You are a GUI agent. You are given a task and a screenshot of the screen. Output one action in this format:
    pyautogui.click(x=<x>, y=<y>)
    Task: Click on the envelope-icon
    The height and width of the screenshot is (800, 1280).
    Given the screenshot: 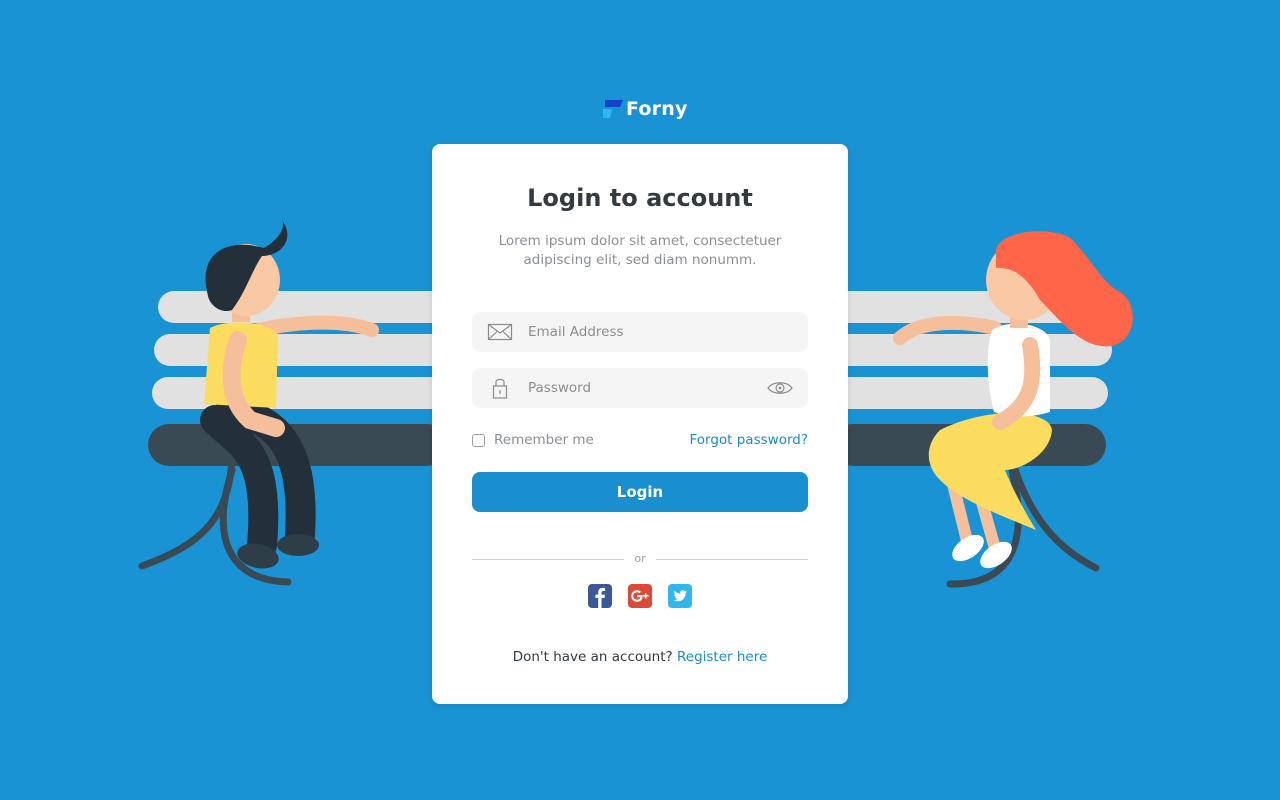 What is the action you would take?
    pyautogui.click(x=500, y=332)
    